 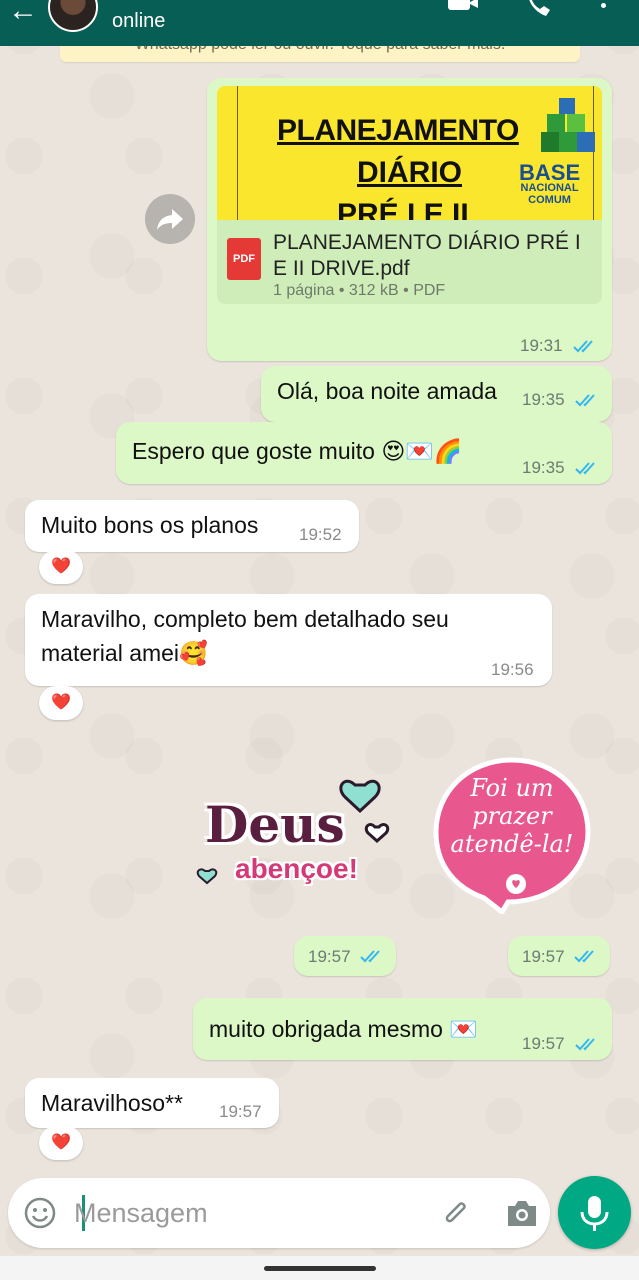 I want to click on message-input, so click(x=244, y=1213).